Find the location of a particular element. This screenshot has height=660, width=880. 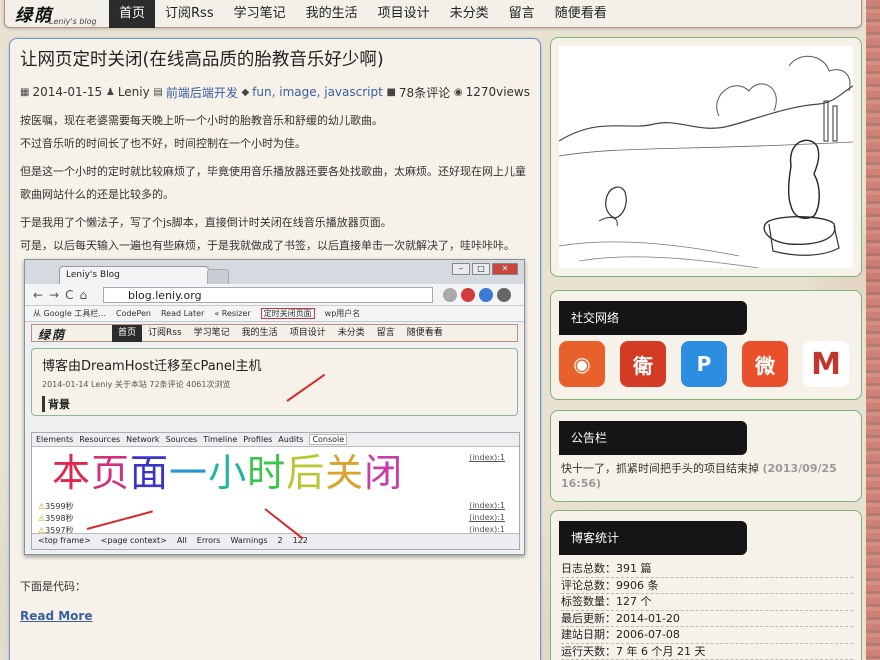

maximize-icon: □ is located at coordinates (481, 269).